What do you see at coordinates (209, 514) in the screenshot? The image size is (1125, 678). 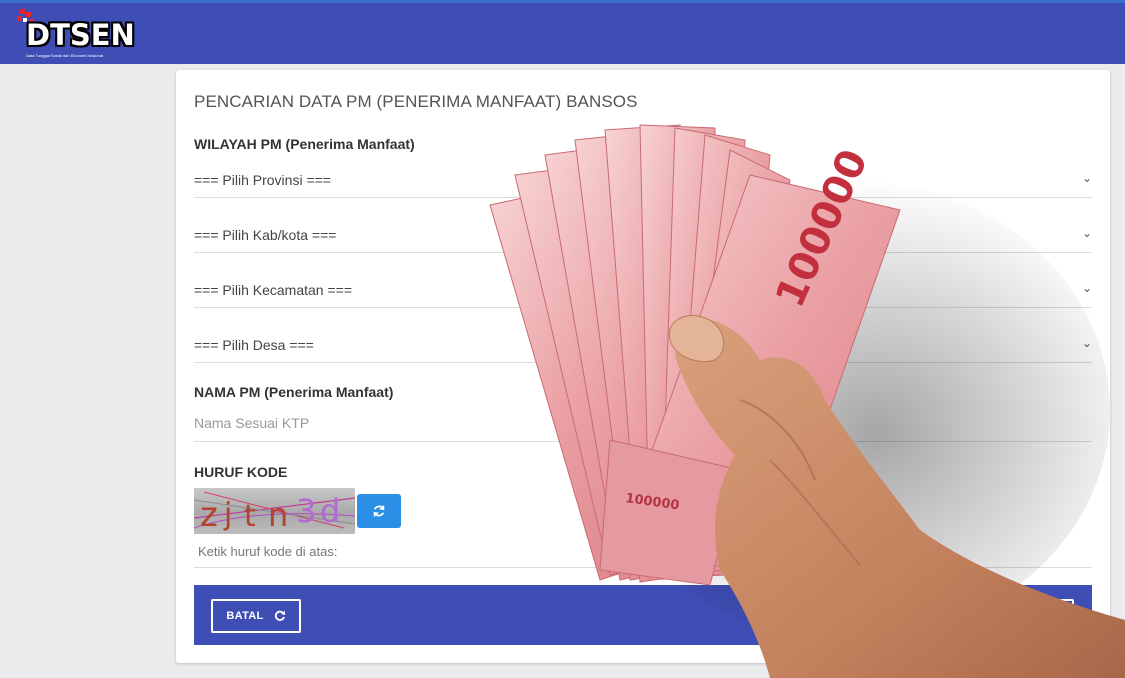 I see `svg-text: z` at bounding box center [209, 514].